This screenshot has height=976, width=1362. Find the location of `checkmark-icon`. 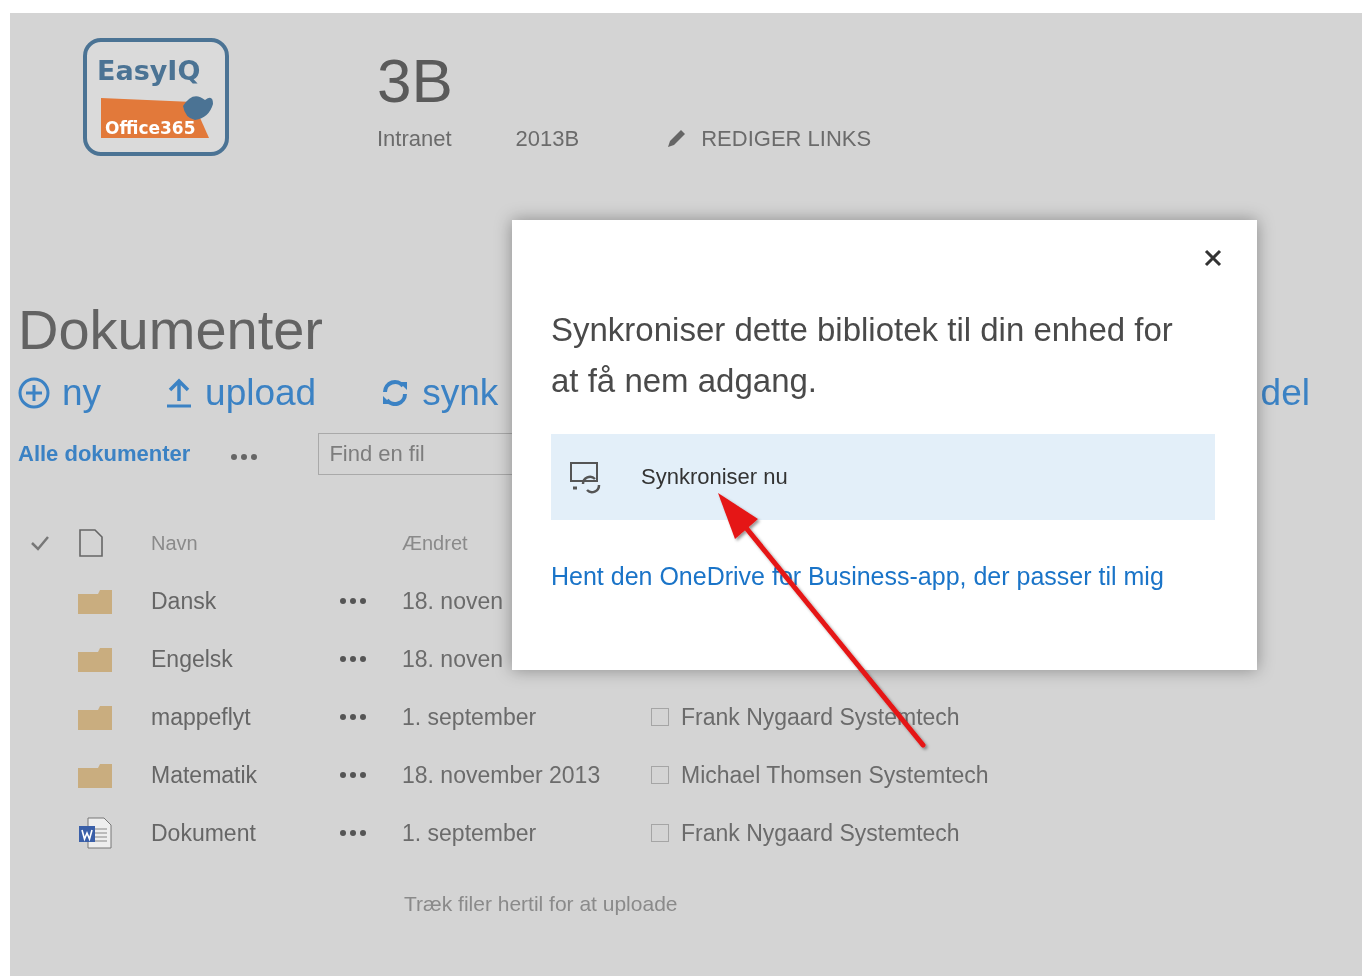

checkmark-icon is located at coordinates (40, 543).